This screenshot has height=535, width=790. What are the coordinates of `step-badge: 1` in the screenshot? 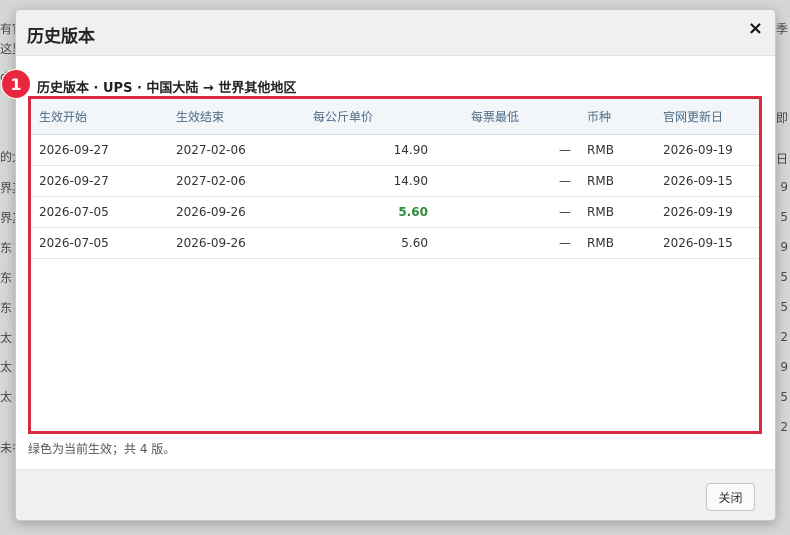 It's located at (16, 84).